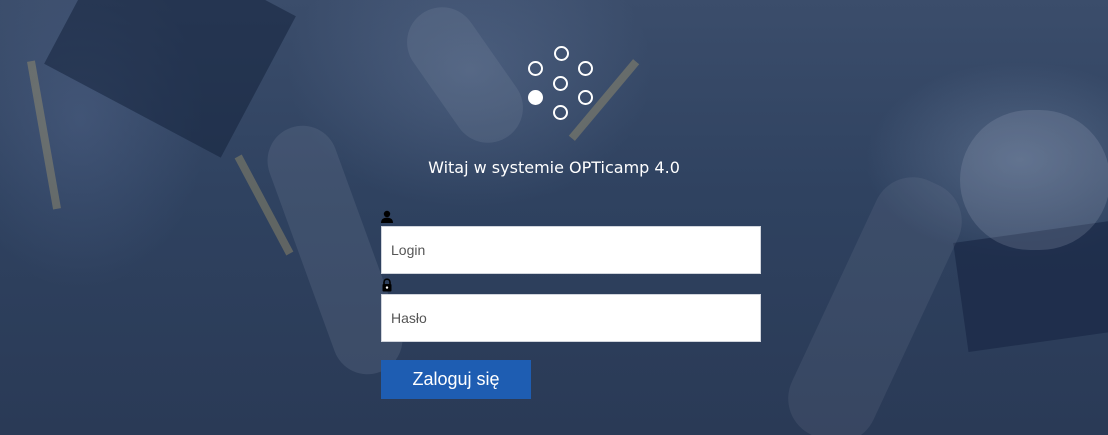  I want to click on password-input, so click(571, 318).